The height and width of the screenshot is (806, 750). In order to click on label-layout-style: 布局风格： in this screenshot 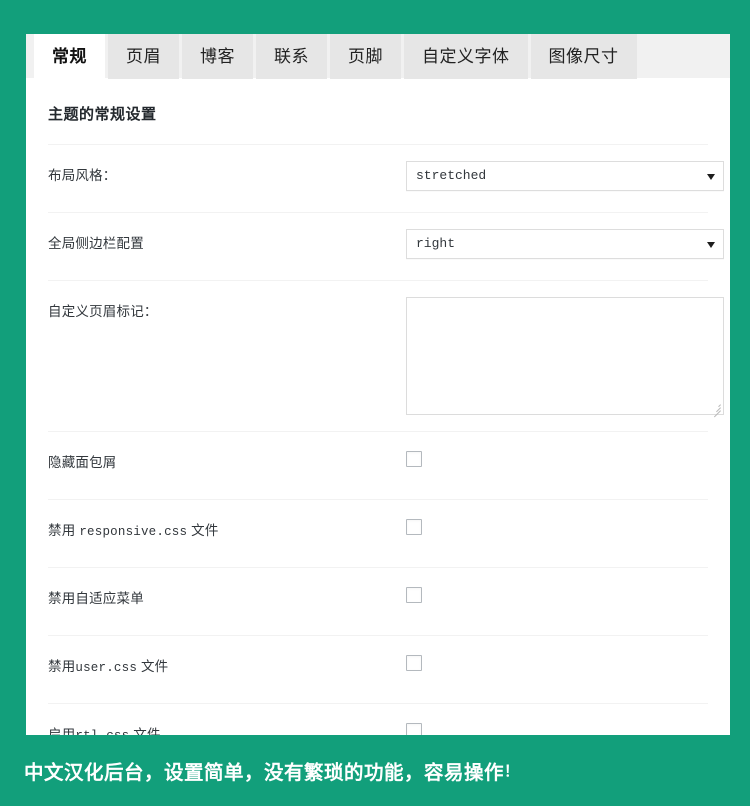, I will do `click(82, 175)`.